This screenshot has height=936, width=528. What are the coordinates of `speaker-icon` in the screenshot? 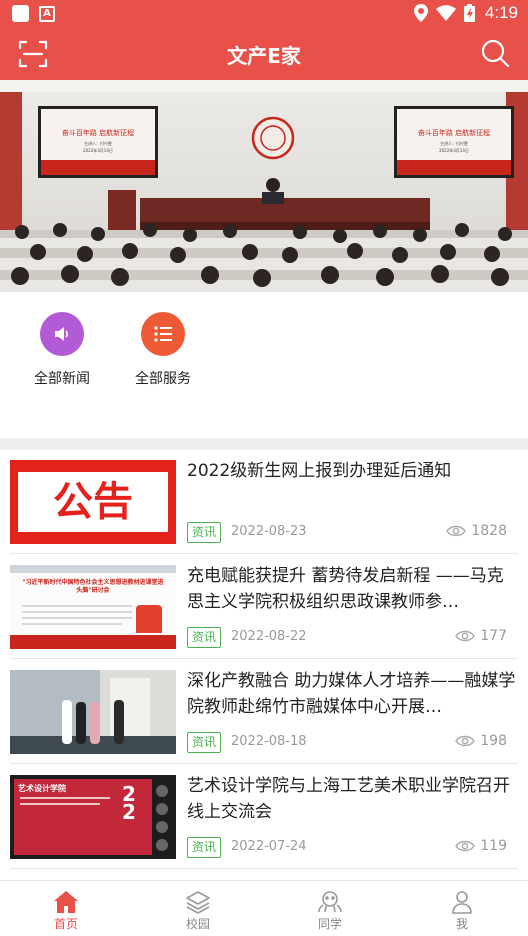 It's located at (62, 334).